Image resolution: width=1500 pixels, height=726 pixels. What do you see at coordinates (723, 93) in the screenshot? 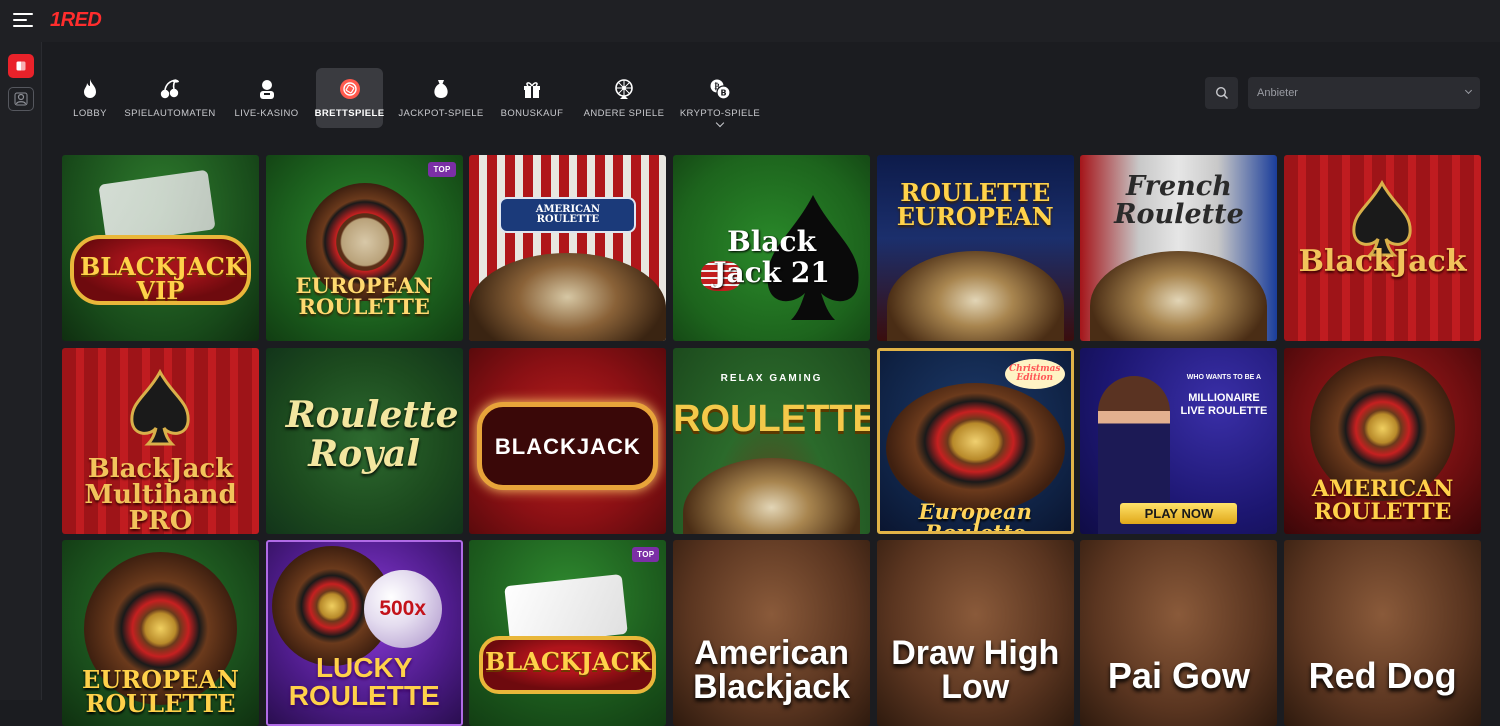
I see `svg-text: B` at bounding box center [723, 93].